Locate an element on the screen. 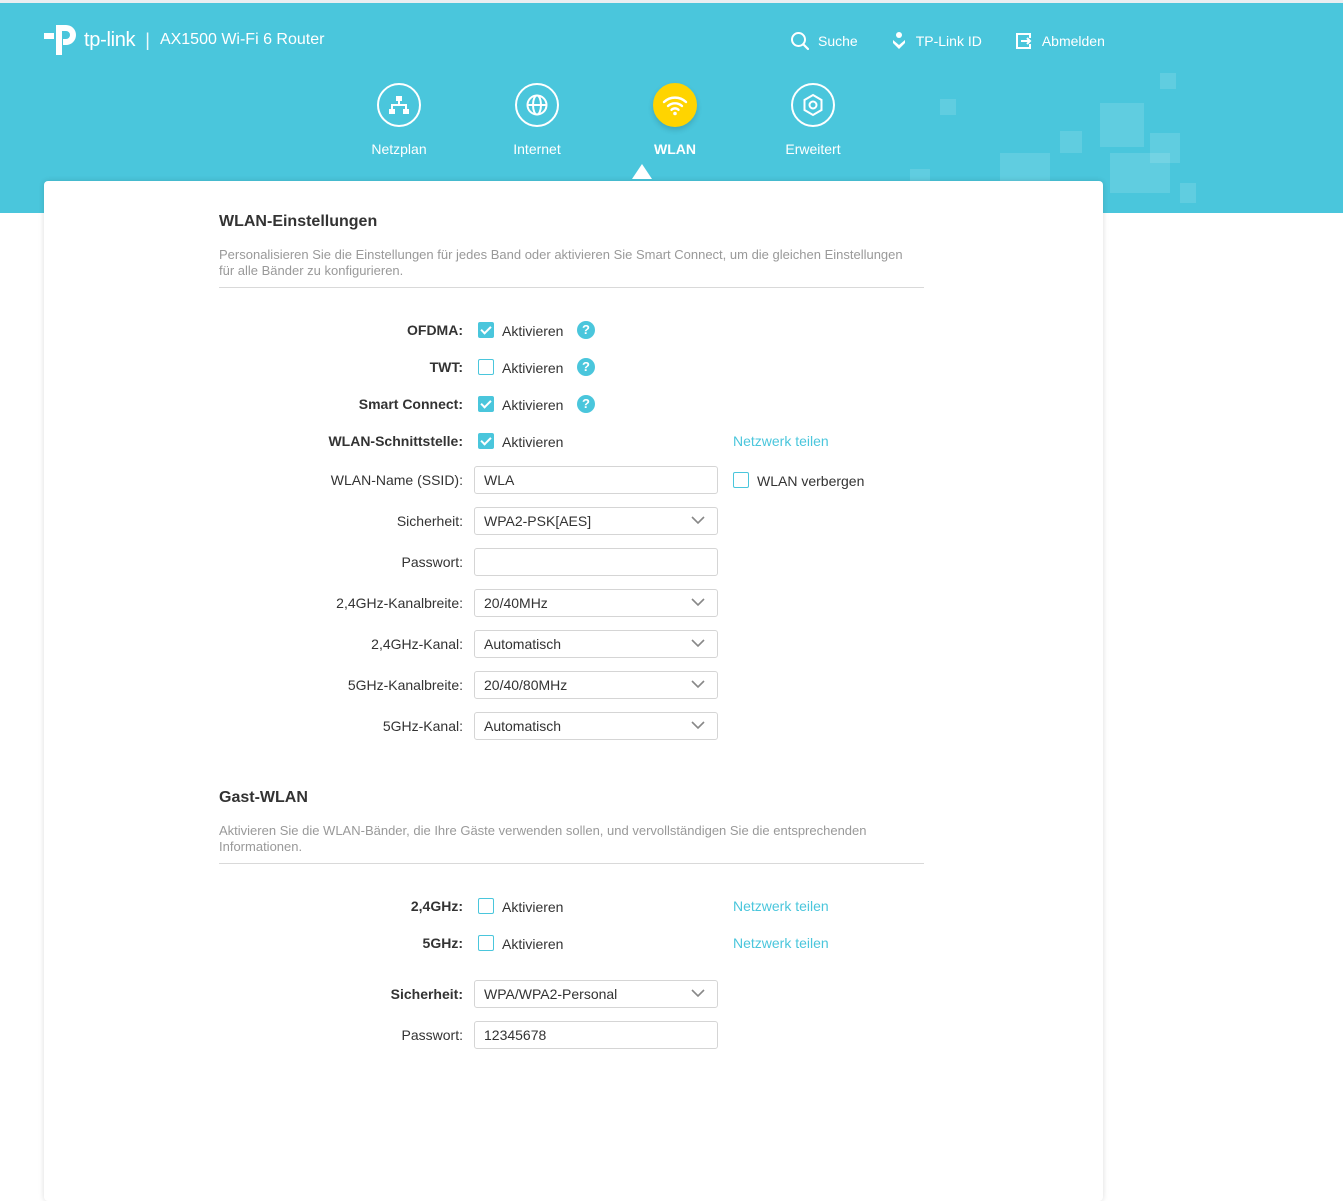 Image resolution: width=1343 pixels, height=1201 pixels. nav-internet: Internet is located at coordinates (537, 120).